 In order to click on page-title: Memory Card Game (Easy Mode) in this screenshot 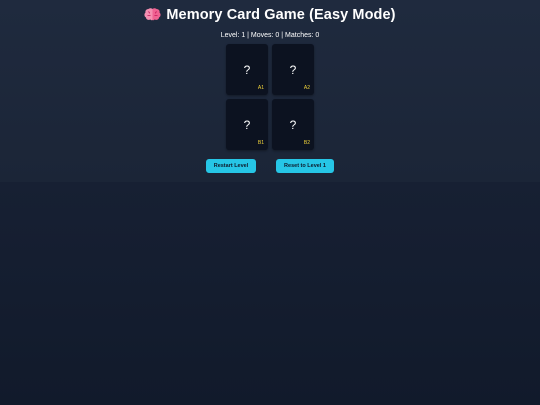, I will do `click(270, 15)`.